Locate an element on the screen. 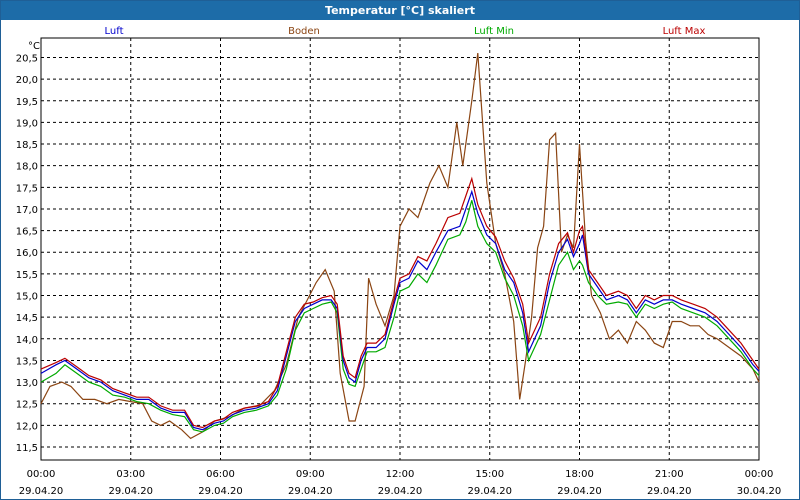 This screenshot has height=500, width=800. y-tick-label-17: 20,0 is located at coordinates (27, 80).